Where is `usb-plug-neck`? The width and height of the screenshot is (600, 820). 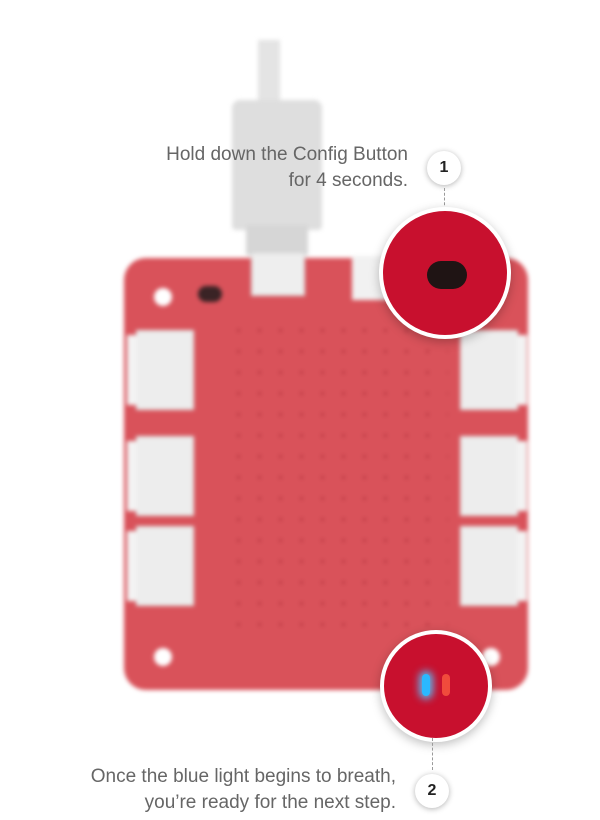
usb-plug-neck is located at coordinates (277, 240).